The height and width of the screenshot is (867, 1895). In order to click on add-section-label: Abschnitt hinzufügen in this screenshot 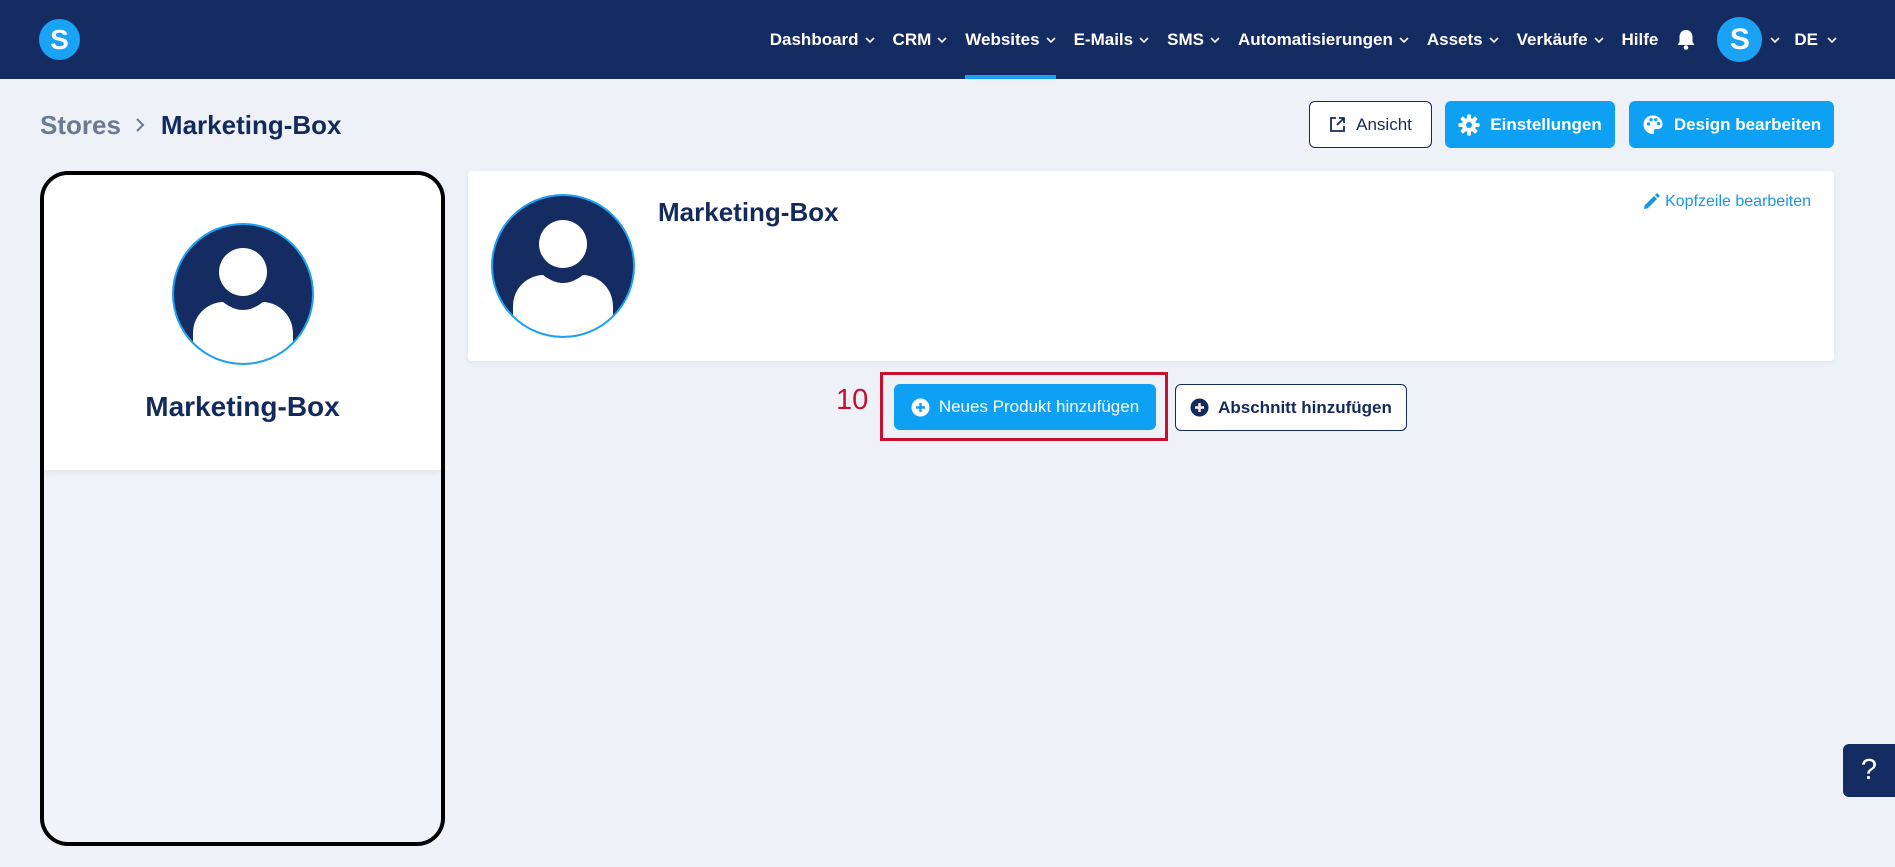, I will do `click(1305, 407)`.